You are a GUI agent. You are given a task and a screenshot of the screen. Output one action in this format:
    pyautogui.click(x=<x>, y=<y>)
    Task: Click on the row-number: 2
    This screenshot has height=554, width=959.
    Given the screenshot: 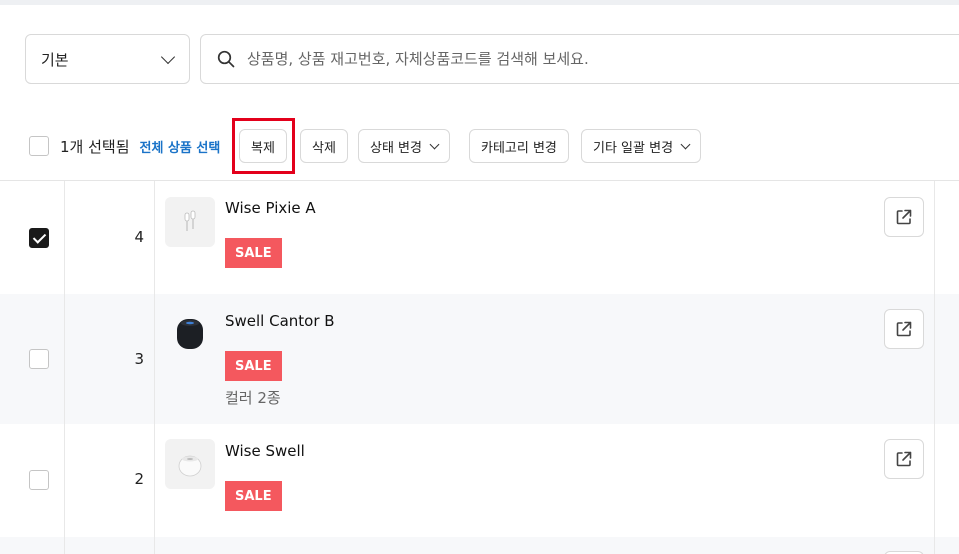 What is the action you would take?
    pyautogui.click(x=139, y=479)
    